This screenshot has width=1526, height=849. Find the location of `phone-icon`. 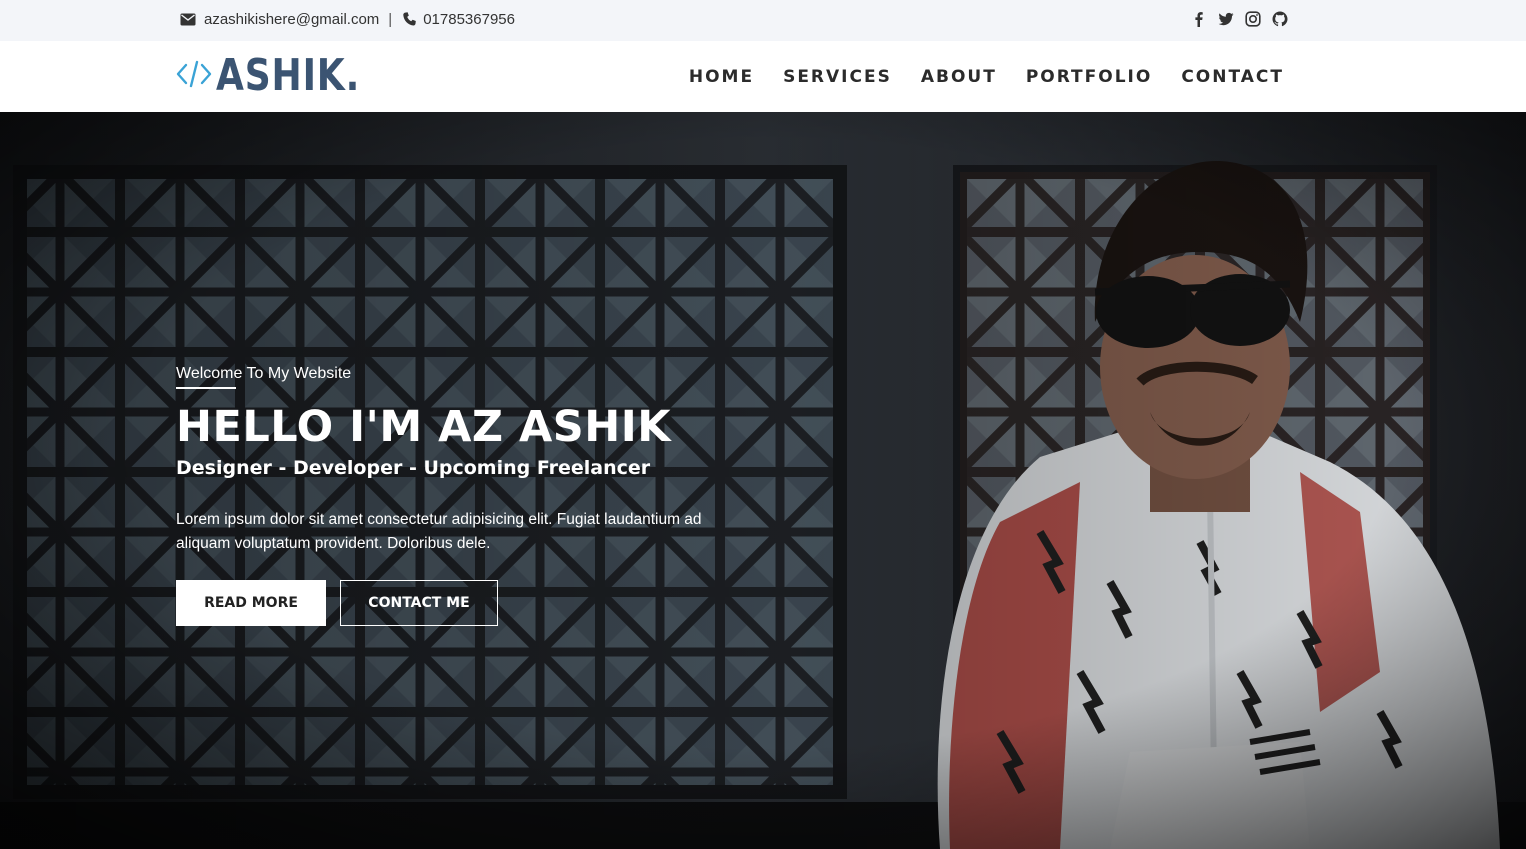

phone-icon is located at coordinates (410, 19).